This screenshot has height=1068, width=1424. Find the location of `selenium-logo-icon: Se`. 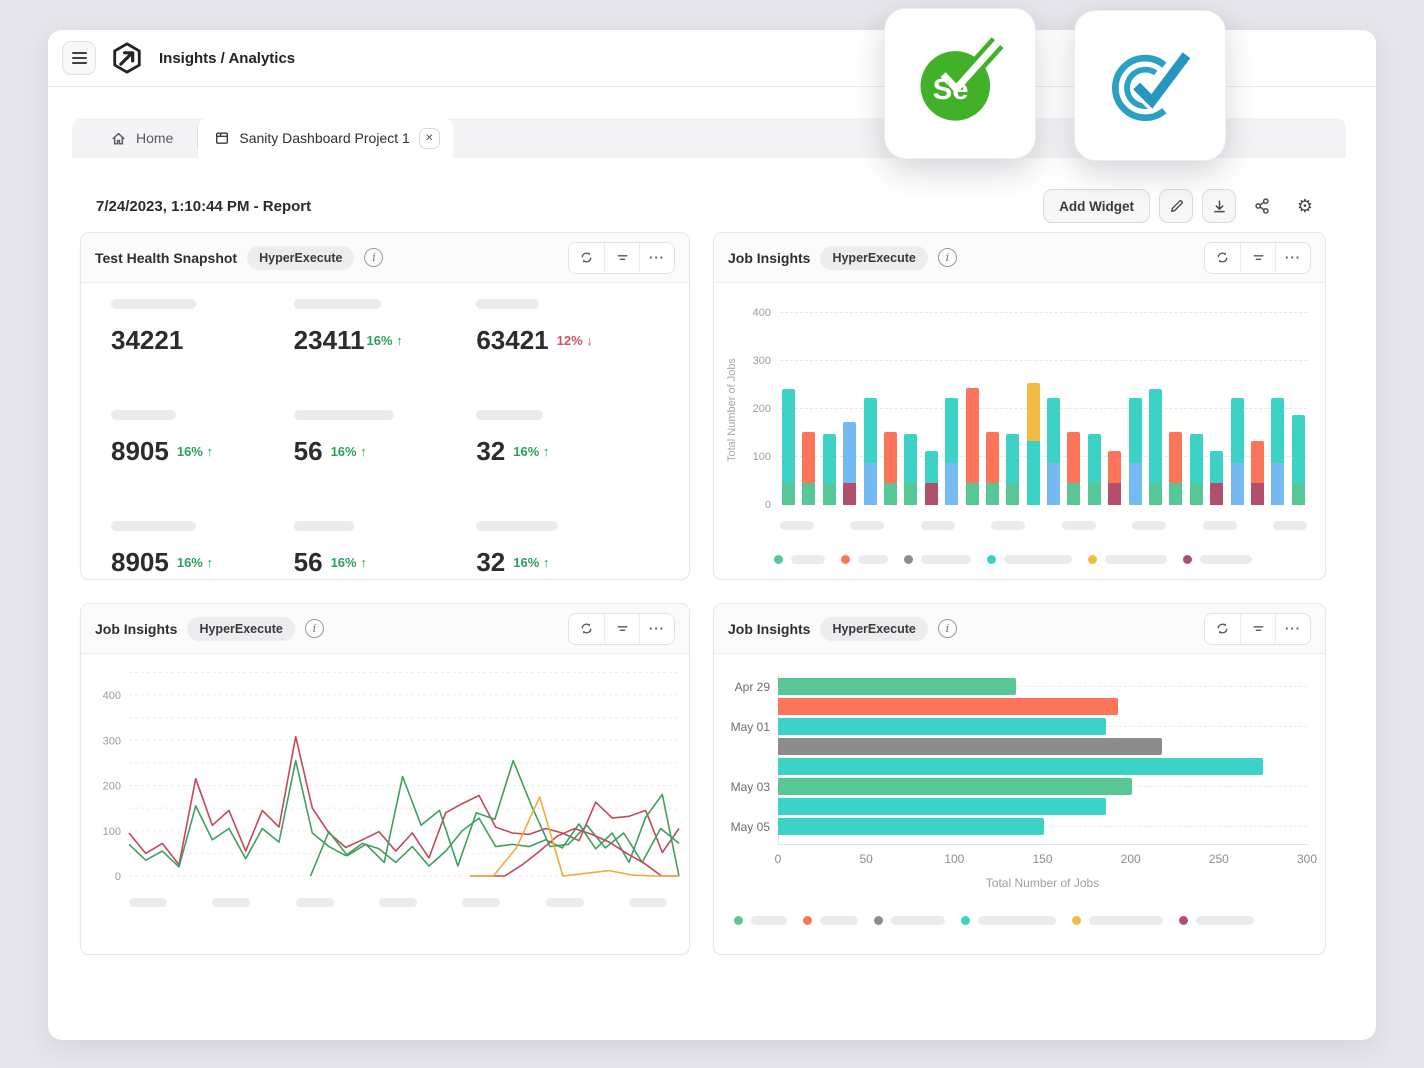

selenium-logo-icon: Se is located at coordinates (962, 78).